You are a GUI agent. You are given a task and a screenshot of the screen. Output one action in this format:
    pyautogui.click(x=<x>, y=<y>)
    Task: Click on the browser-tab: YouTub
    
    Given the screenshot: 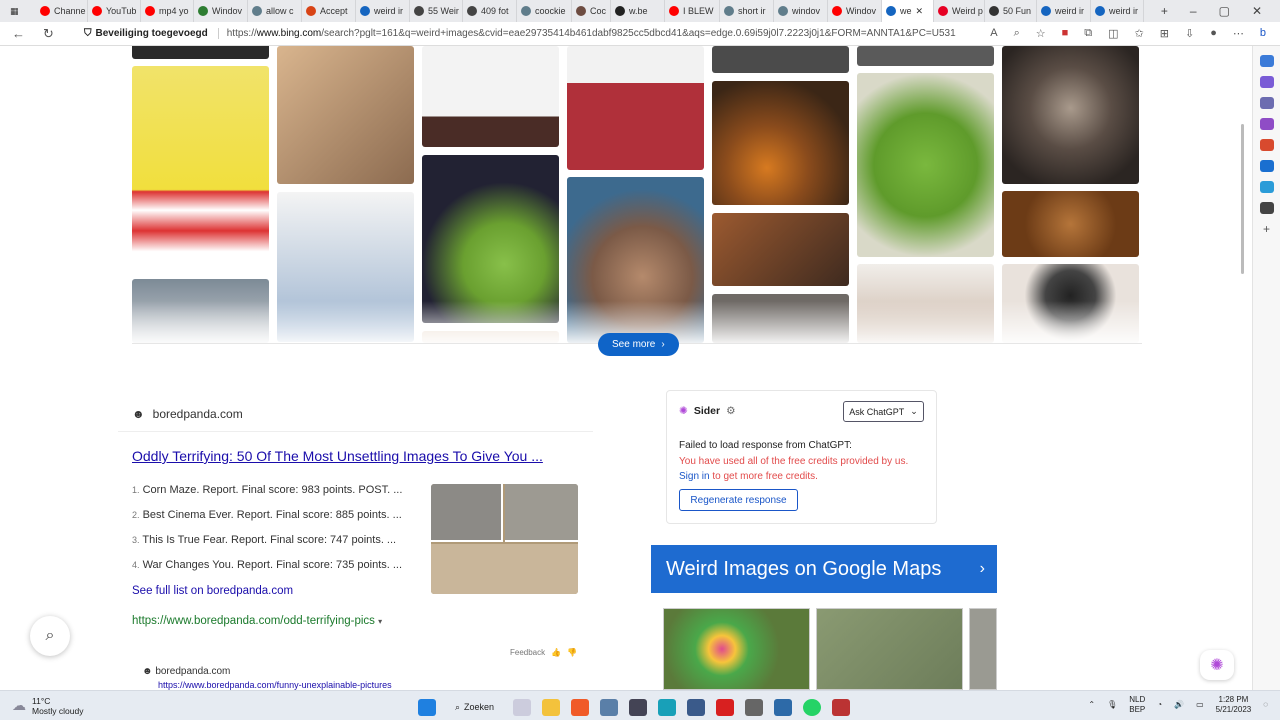 What is the action you would take?
    pyautogui.click(x=114, y=11)
    